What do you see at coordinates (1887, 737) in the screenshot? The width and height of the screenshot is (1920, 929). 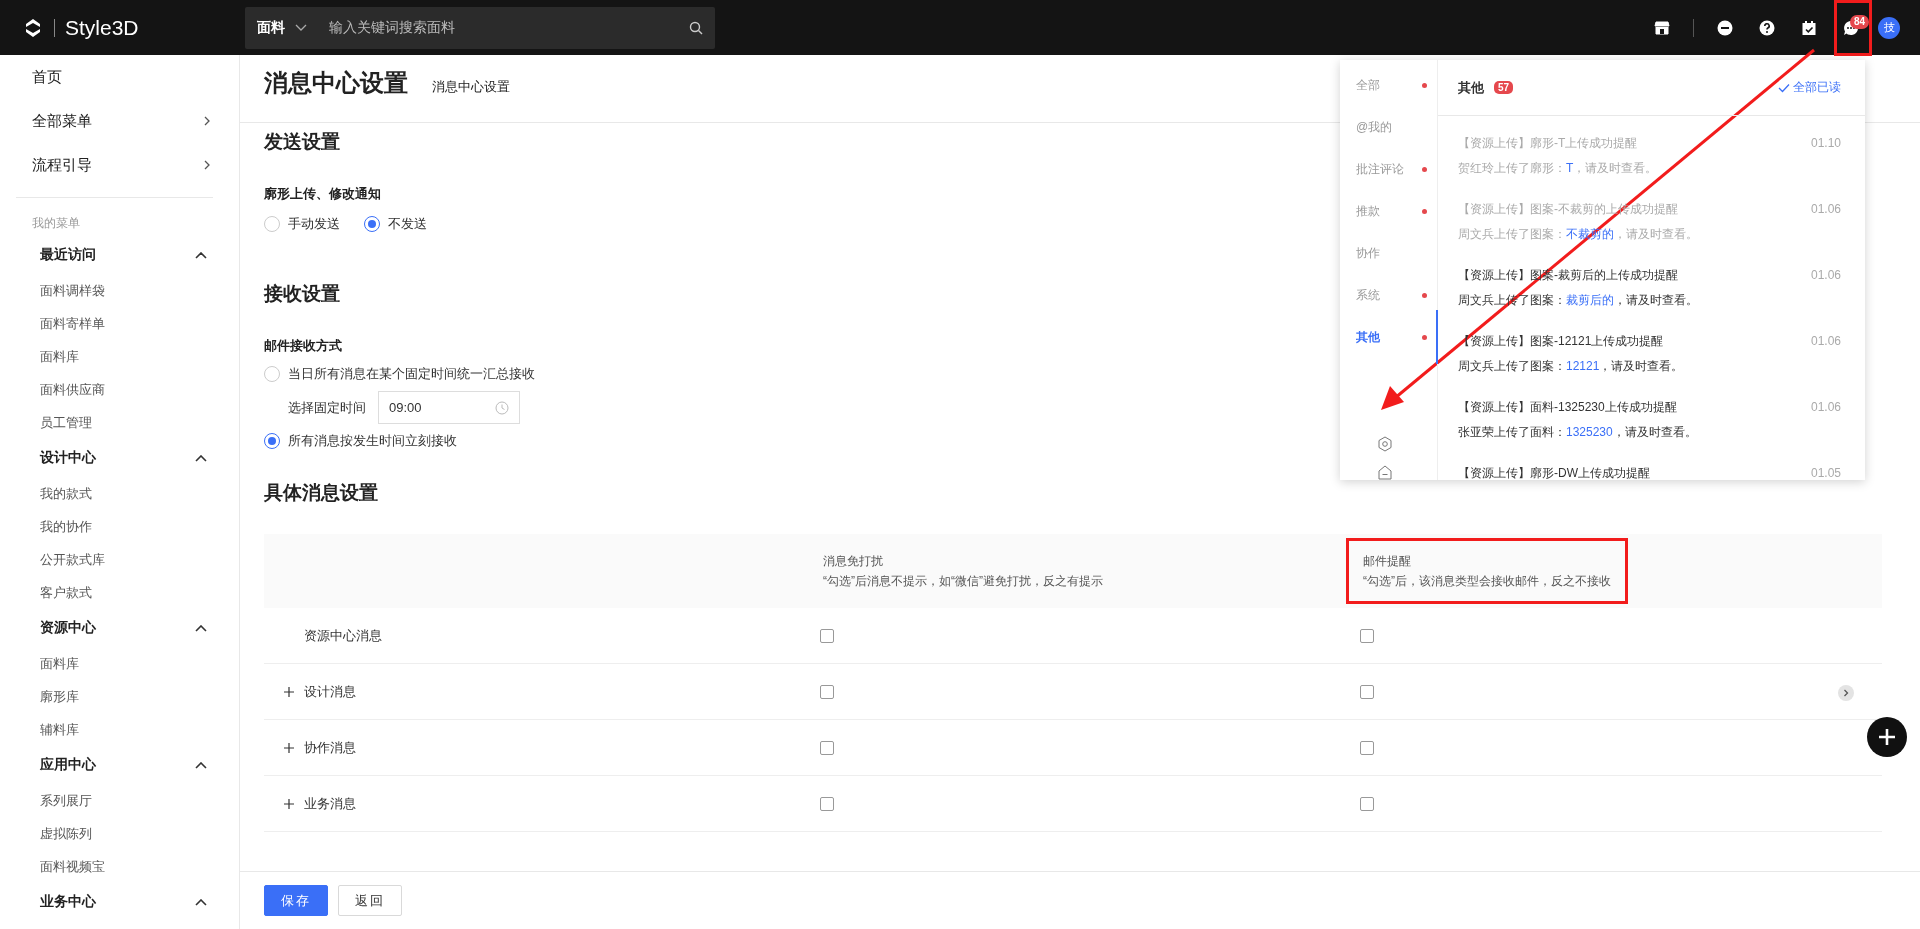 I see `add-icon` at bounding box center [1887, 737].